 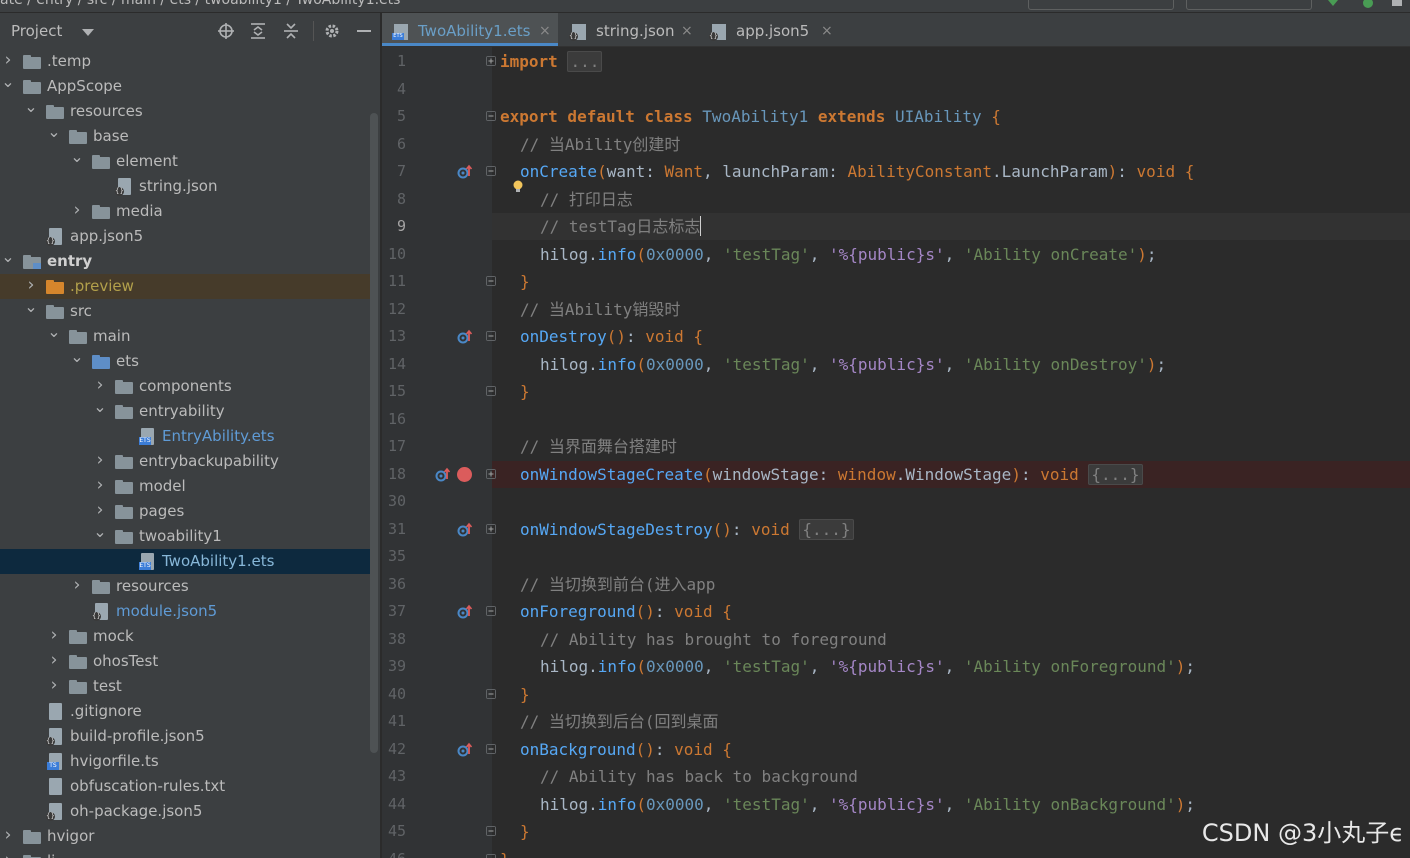 I want to click on code-line: onBackground(): void {, so click(x=626, y=749).